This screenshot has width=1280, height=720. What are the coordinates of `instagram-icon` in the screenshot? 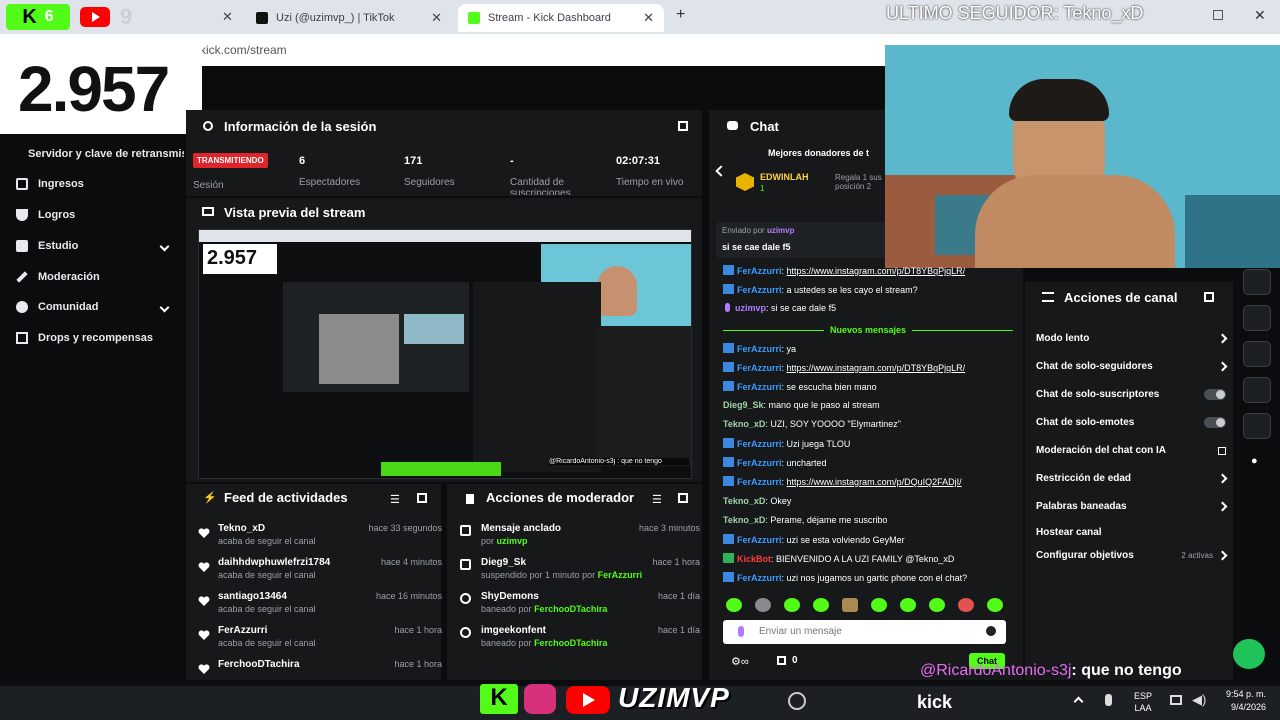 It's located at (540, 699).